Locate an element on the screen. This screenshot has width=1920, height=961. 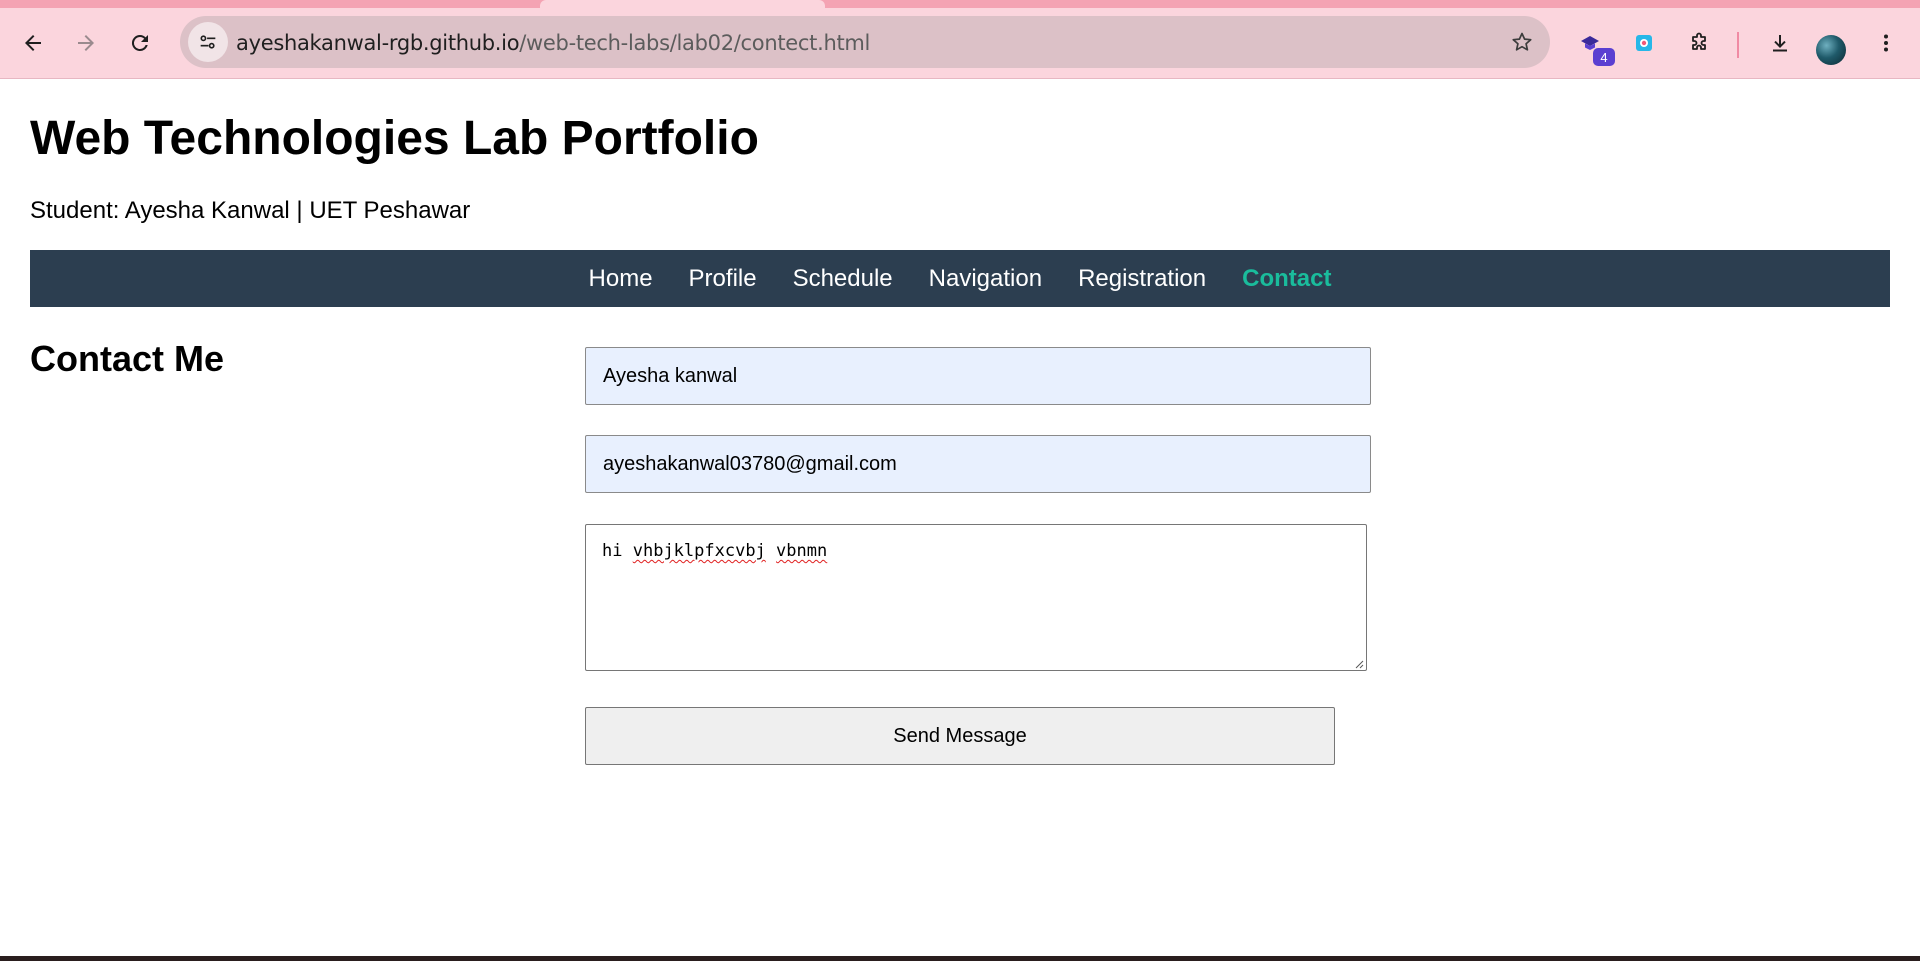
nav-link-profile: Profile is located at coordinates (723, 279).